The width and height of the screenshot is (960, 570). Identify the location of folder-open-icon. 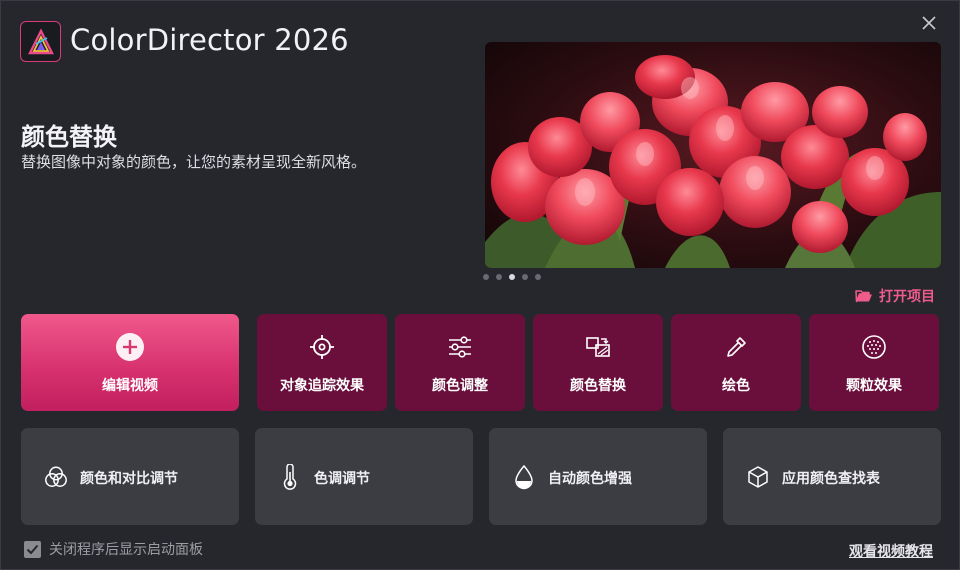
(863, 296).